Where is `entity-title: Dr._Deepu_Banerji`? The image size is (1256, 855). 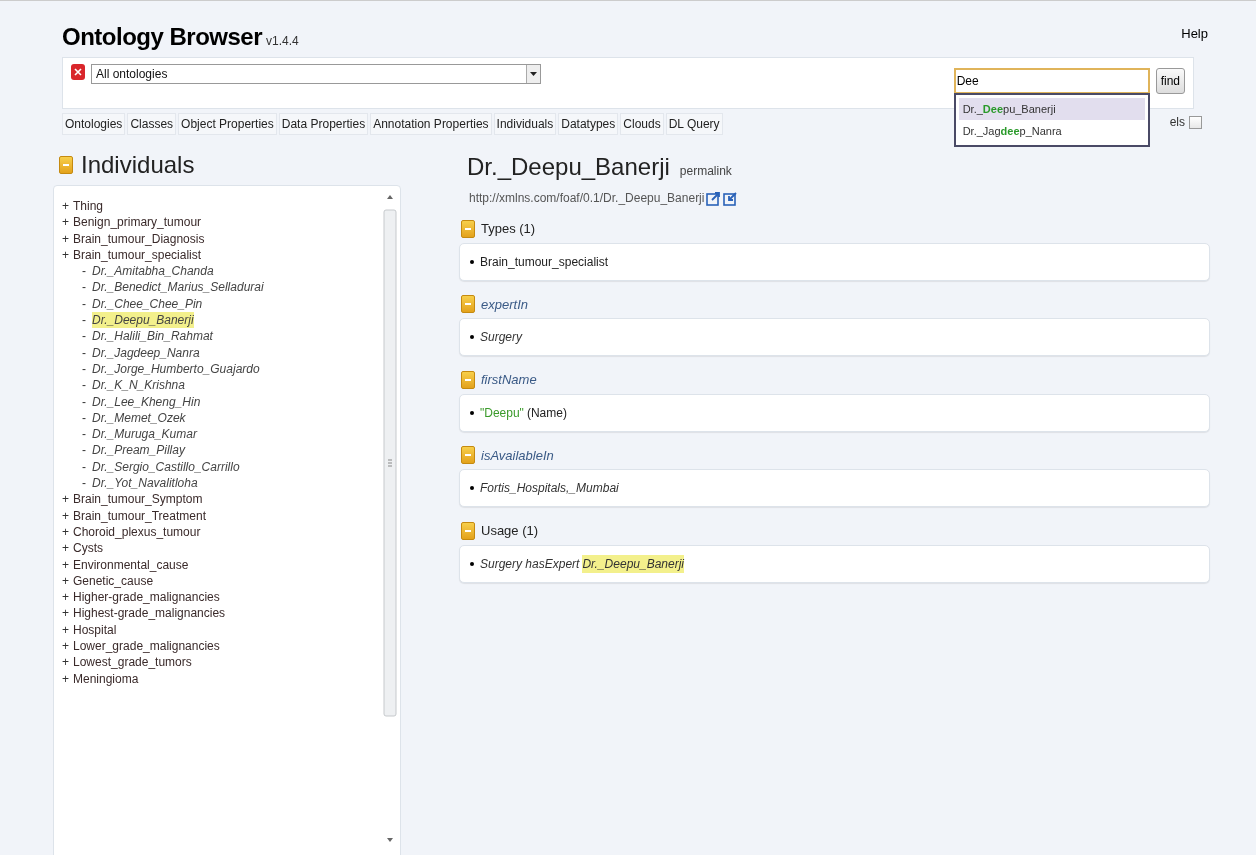 entity-title: Dr._Deepu_Banerji is located at coordinates (568, 167).